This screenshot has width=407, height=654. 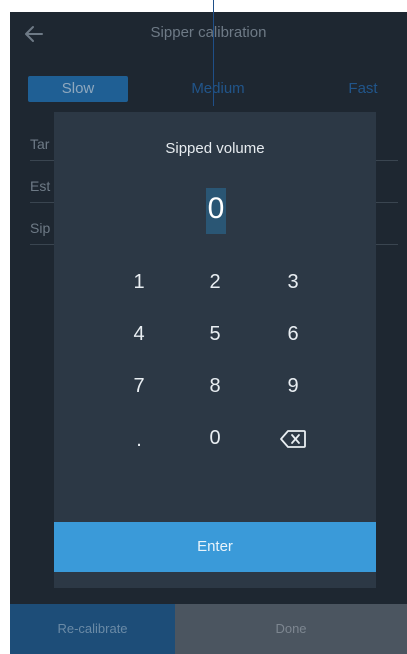 What do you see at coordinates (215, 386) in the screenshot?
I see `key-8: 8` at bounding box center [215, 386].